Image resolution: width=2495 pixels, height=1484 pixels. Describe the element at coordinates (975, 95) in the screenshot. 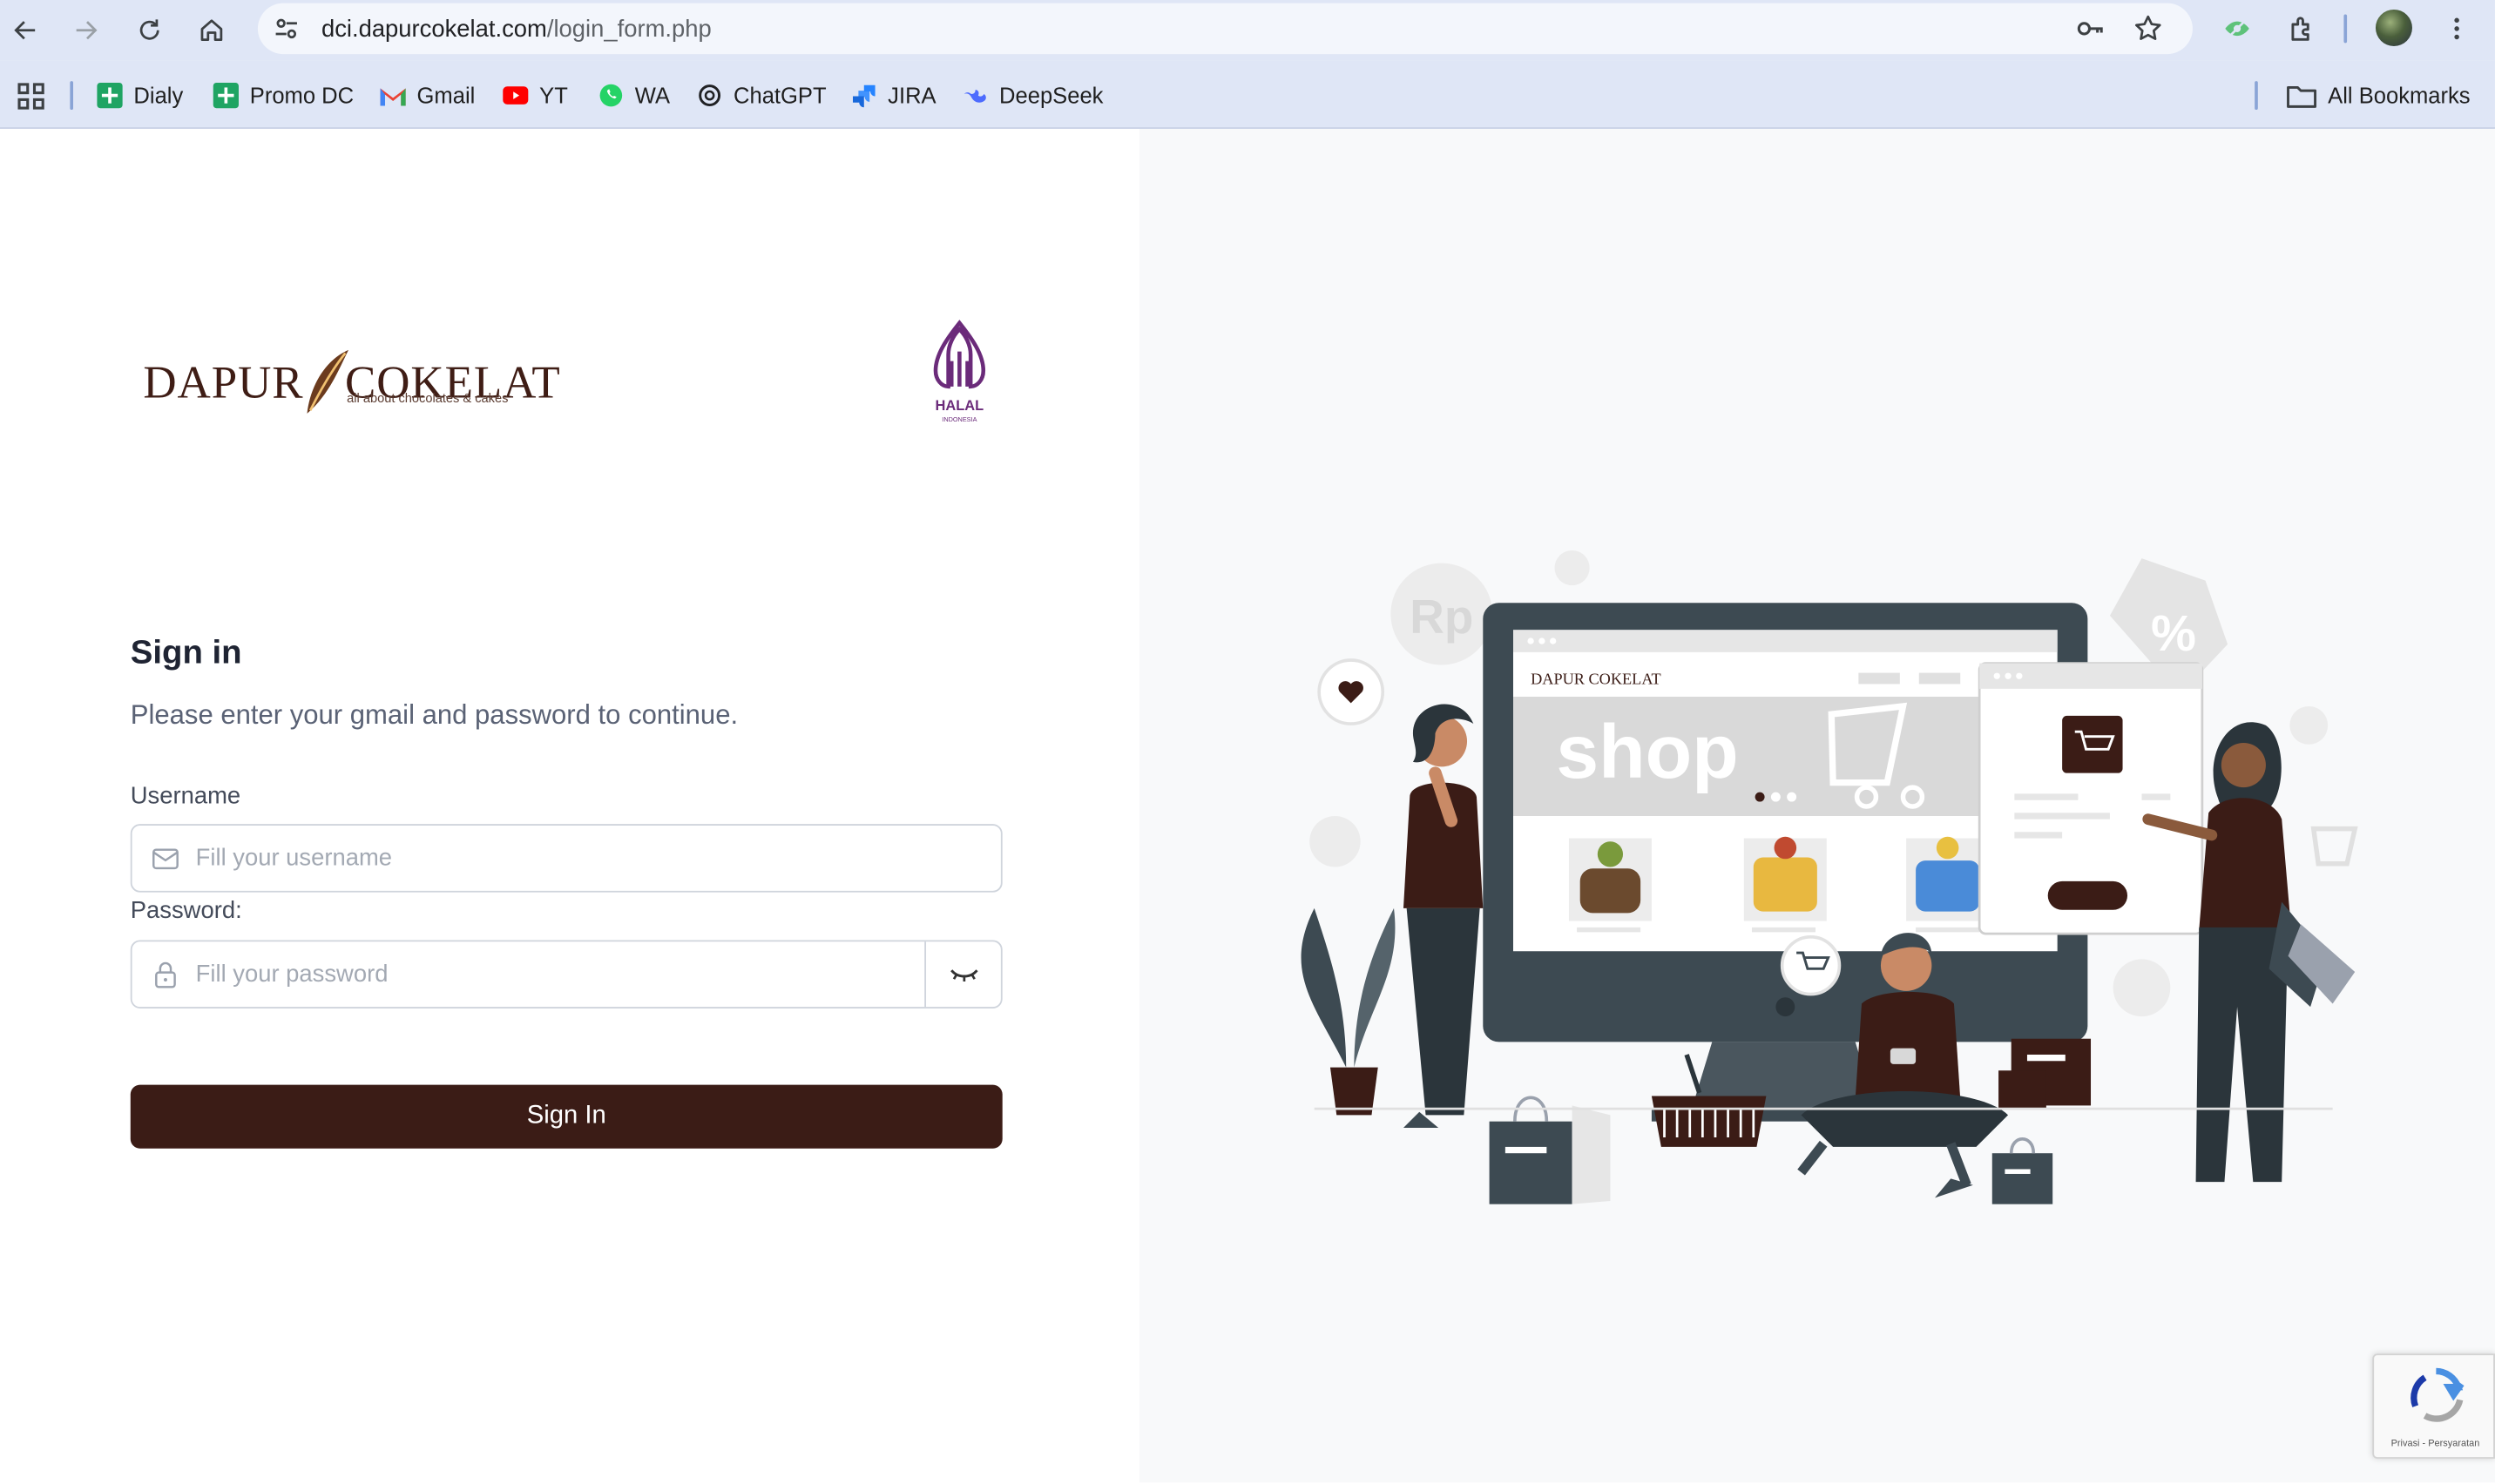

I see `deepseek-icon` at that location.